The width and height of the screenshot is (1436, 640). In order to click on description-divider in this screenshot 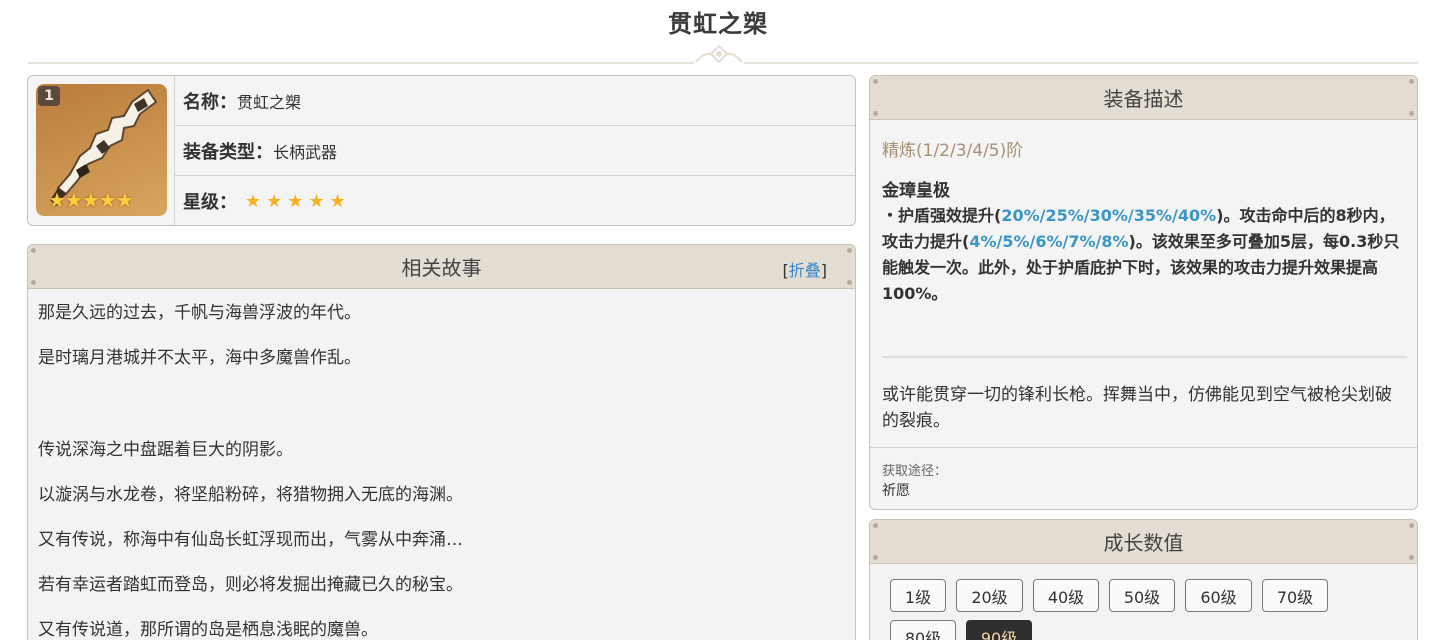, I will do `click(1144, 357)`.